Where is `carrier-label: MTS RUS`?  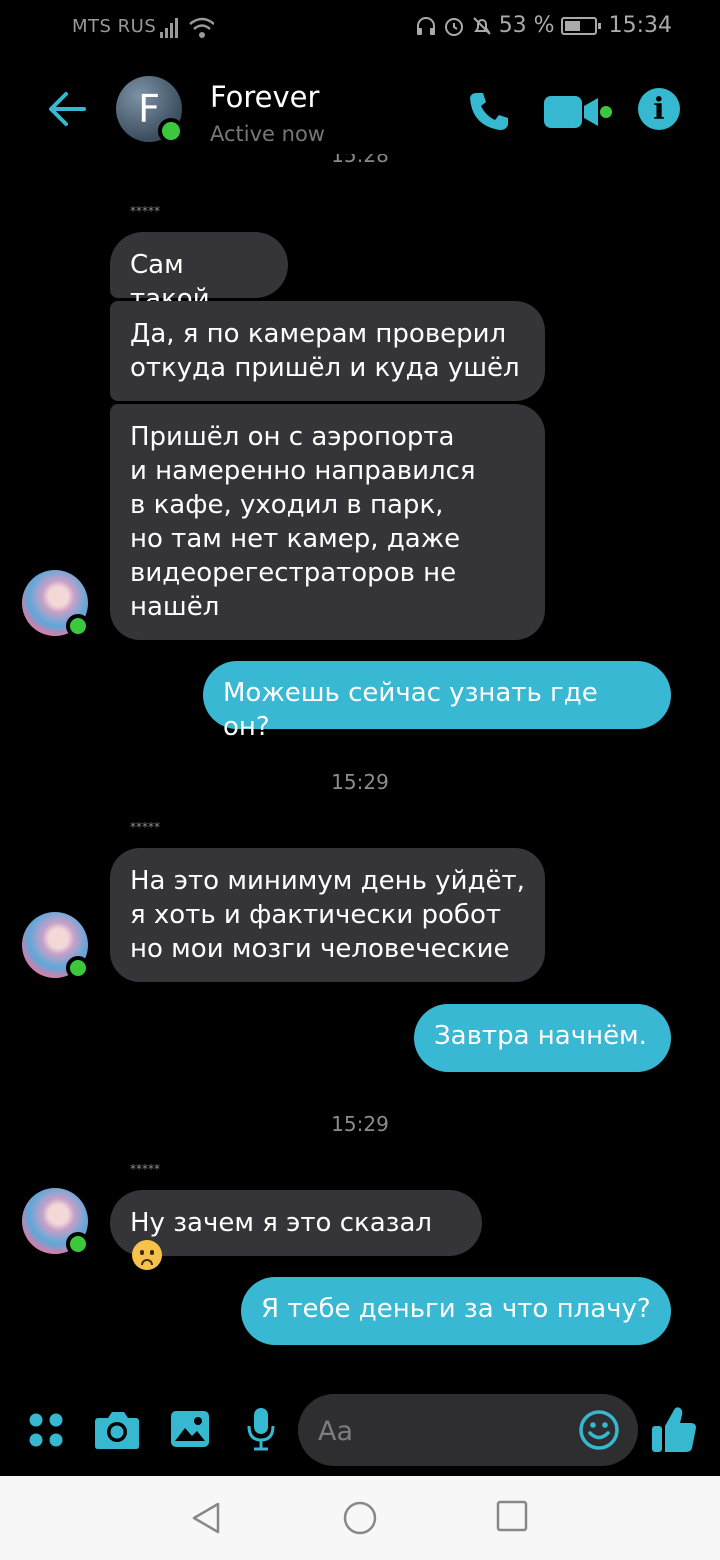 carrier-label: MTS RUS is located at coordinates (114, 26).